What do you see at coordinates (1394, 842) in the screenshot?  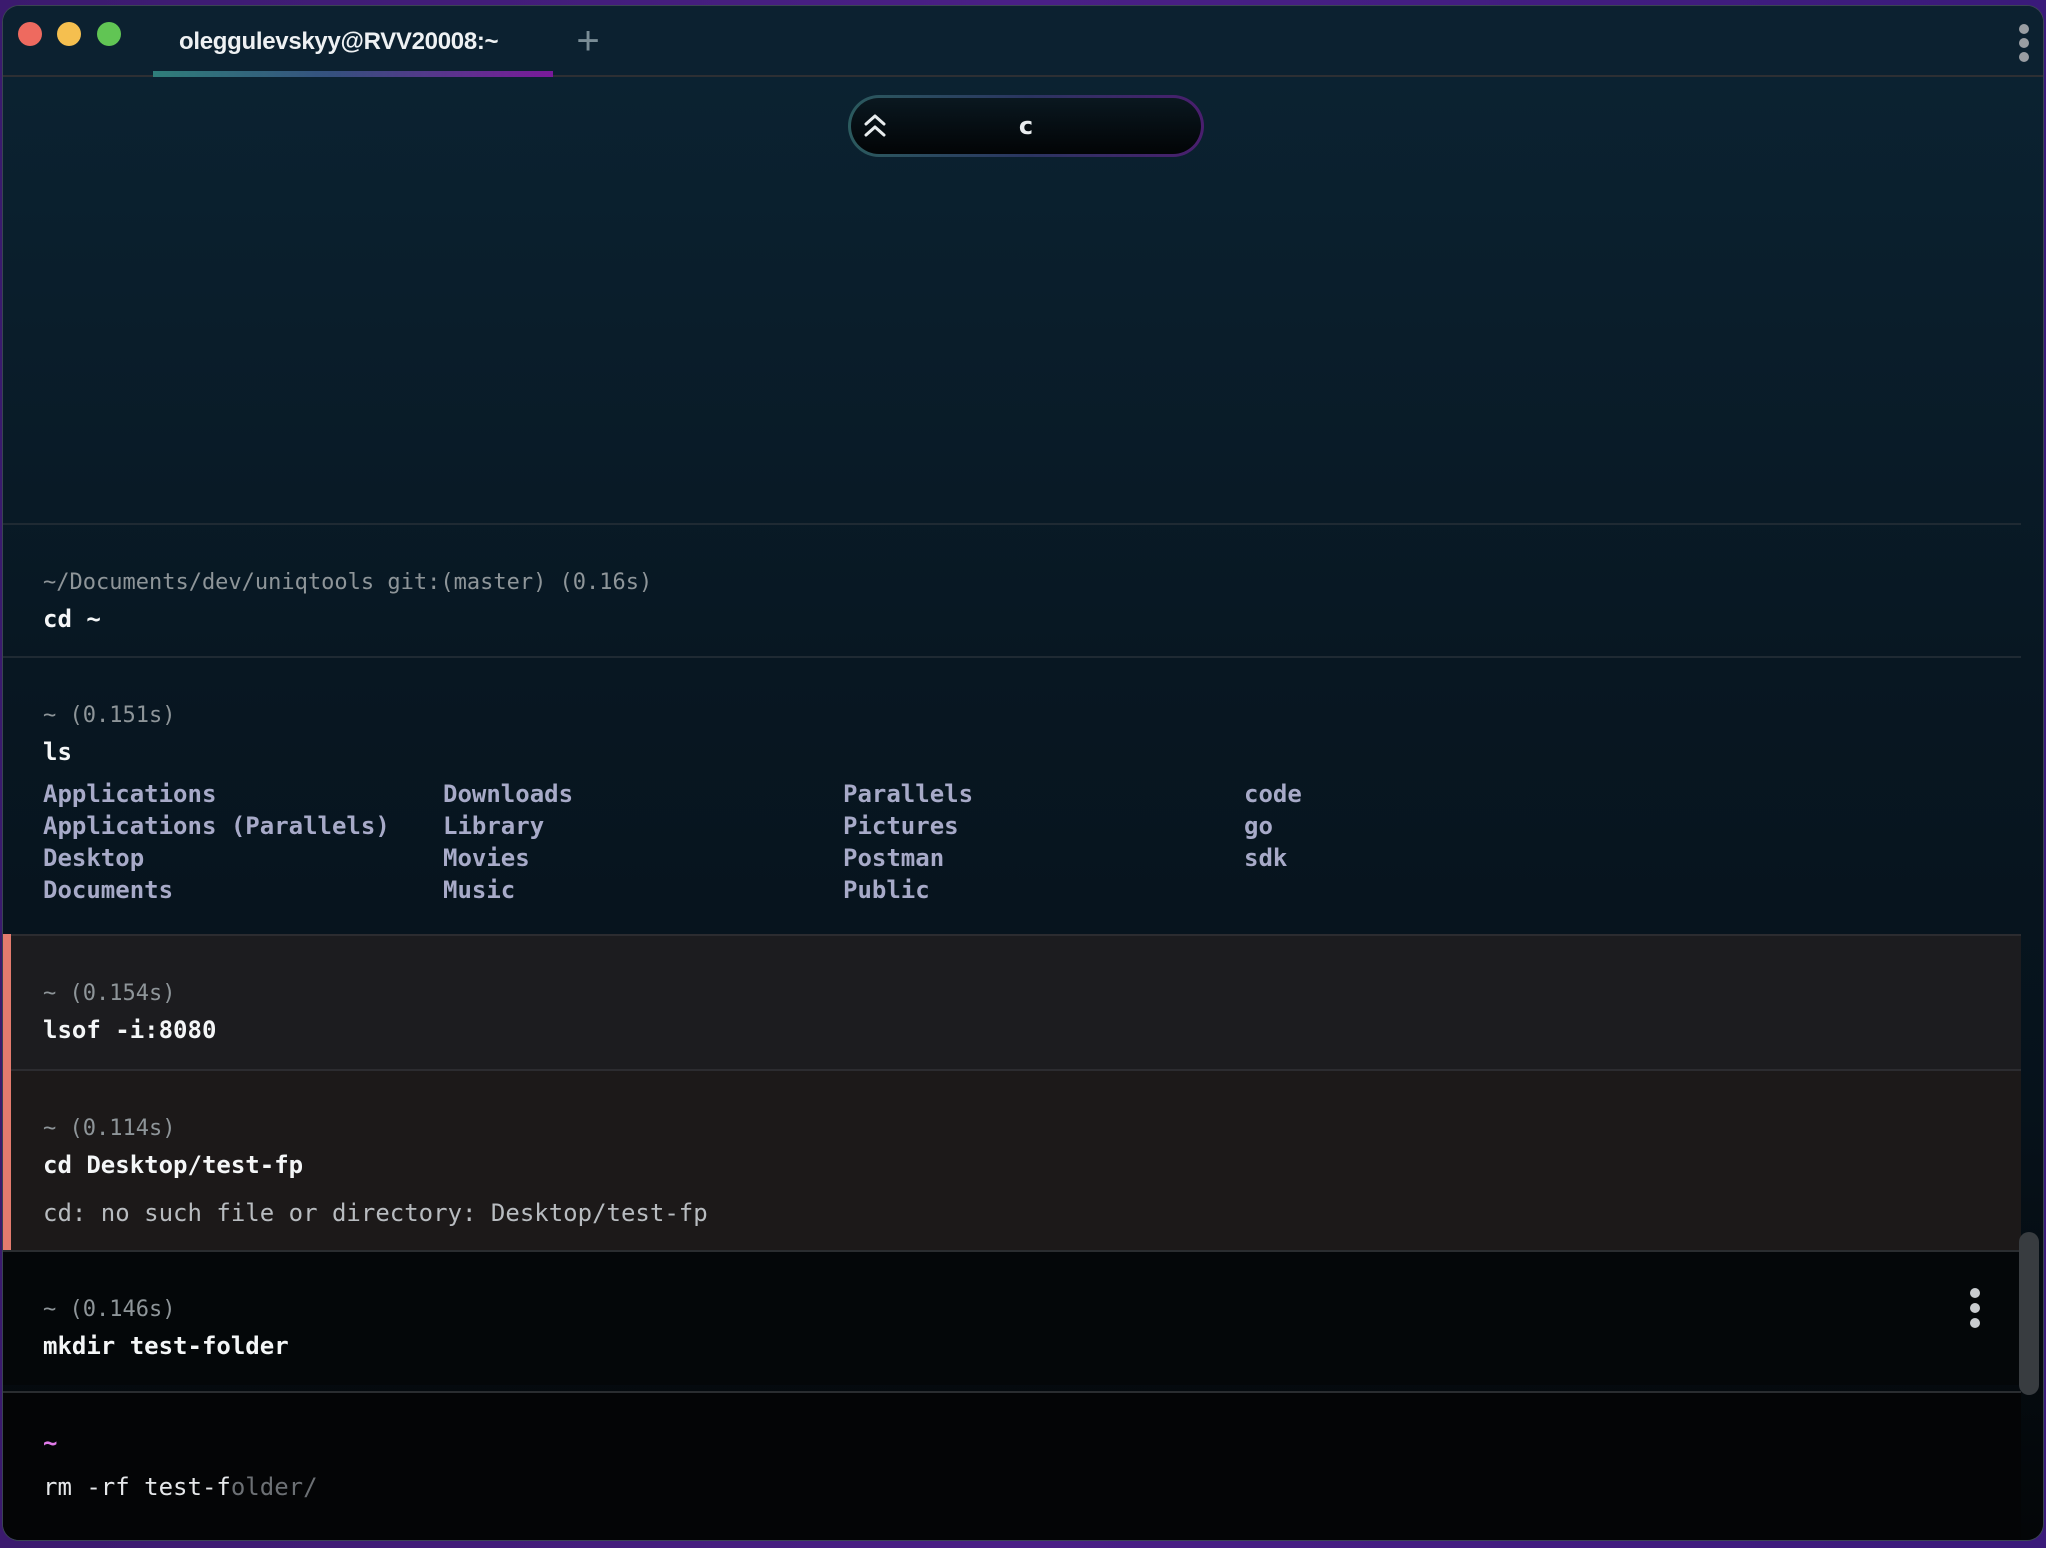 I see `ls-column: code go sdk` at bounding box center [1394, 842].